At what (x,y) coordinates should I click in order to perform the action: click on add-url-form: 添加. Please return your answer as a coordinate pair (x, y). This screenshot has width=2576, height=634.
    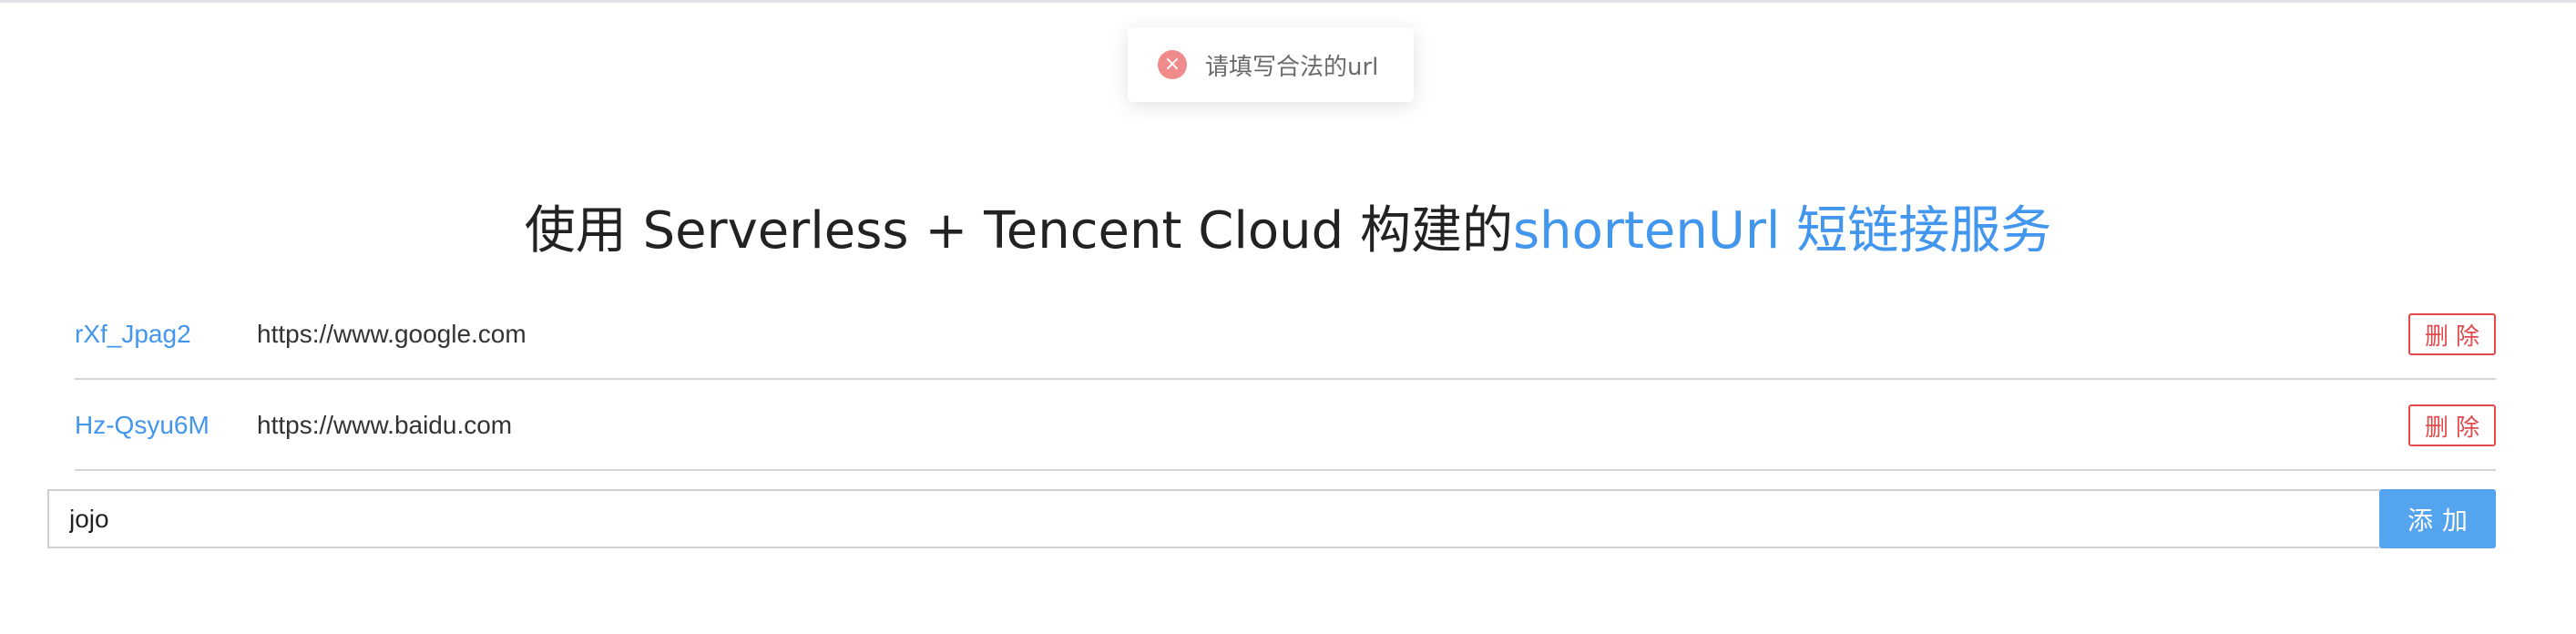
    Looking at the image, I should click on (1272, 519).